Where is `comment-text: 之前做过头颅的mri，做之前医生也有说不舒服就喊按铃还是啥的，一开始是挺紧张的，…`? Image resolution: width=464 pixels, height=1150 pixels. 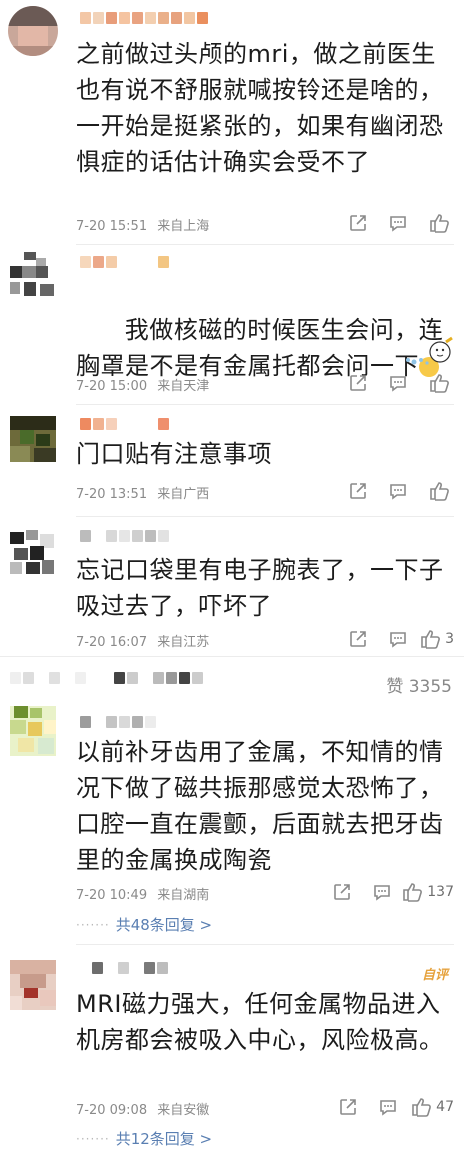
comment-text: 之前做过头颅的mri，做之前医生也有说不舒服就喊按铃还是啥的，一开始是挺紧张的，… is located at coordinates (260, 108).